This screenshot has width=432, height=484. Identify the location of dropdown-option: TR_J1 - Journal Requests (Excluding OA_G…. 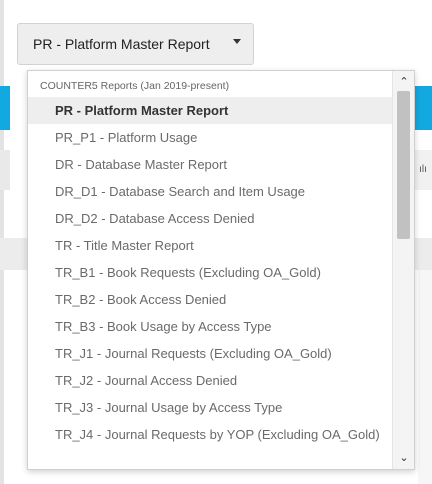
(211, 353).